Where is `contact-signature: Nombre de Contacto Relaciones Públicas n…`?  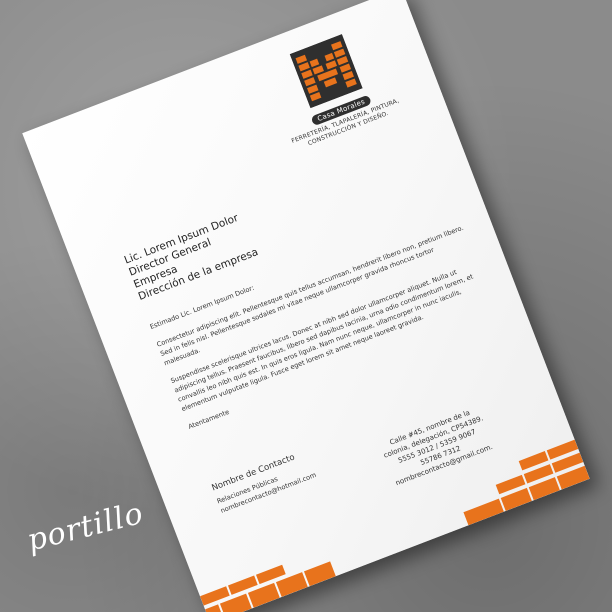 contact-signature: Nombre de Contacto Relaciones Públicas n… is located at coordinates (263, 482).